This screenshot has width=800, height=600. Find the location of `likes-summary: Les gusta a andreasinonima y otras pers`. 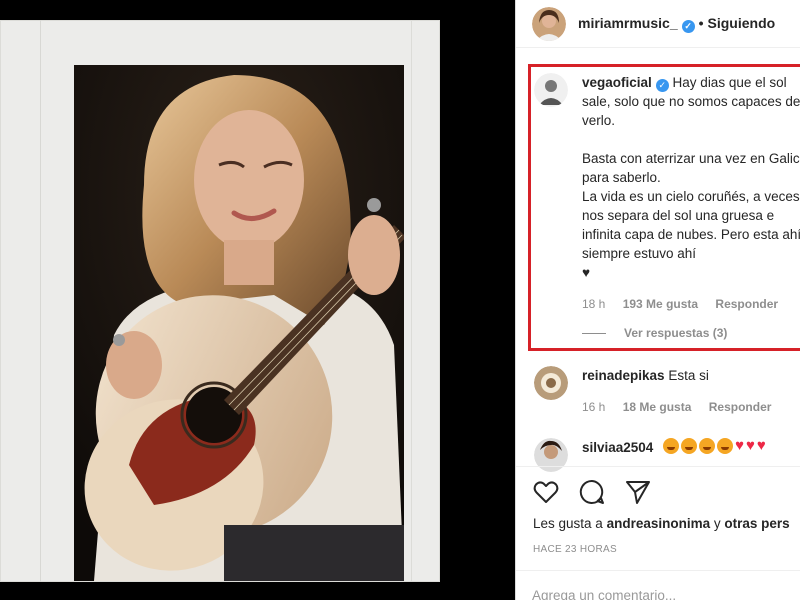

likes-summary: Les gusta a andreasinonima y otras pers is located at coordinates (661, 523).